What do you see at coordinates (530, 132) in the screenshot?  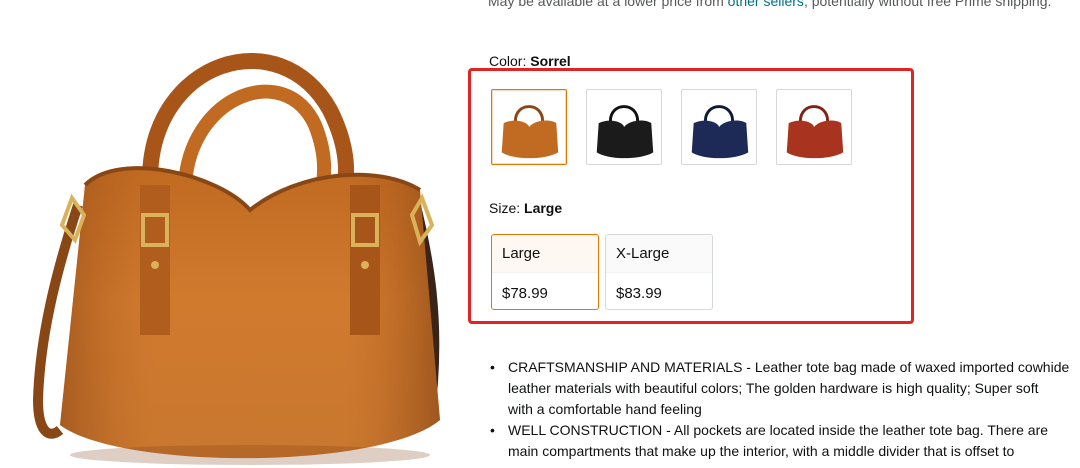 I see `sorrel-bag-thumbnail` at bounding box center [530, 132].